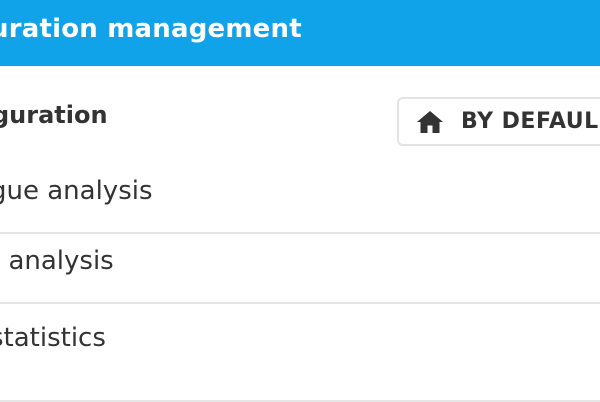  What do you see at coordinates (53, 338) in the screenshot?
I see `list-item-label: statistics` at bounding box center [53, 338].